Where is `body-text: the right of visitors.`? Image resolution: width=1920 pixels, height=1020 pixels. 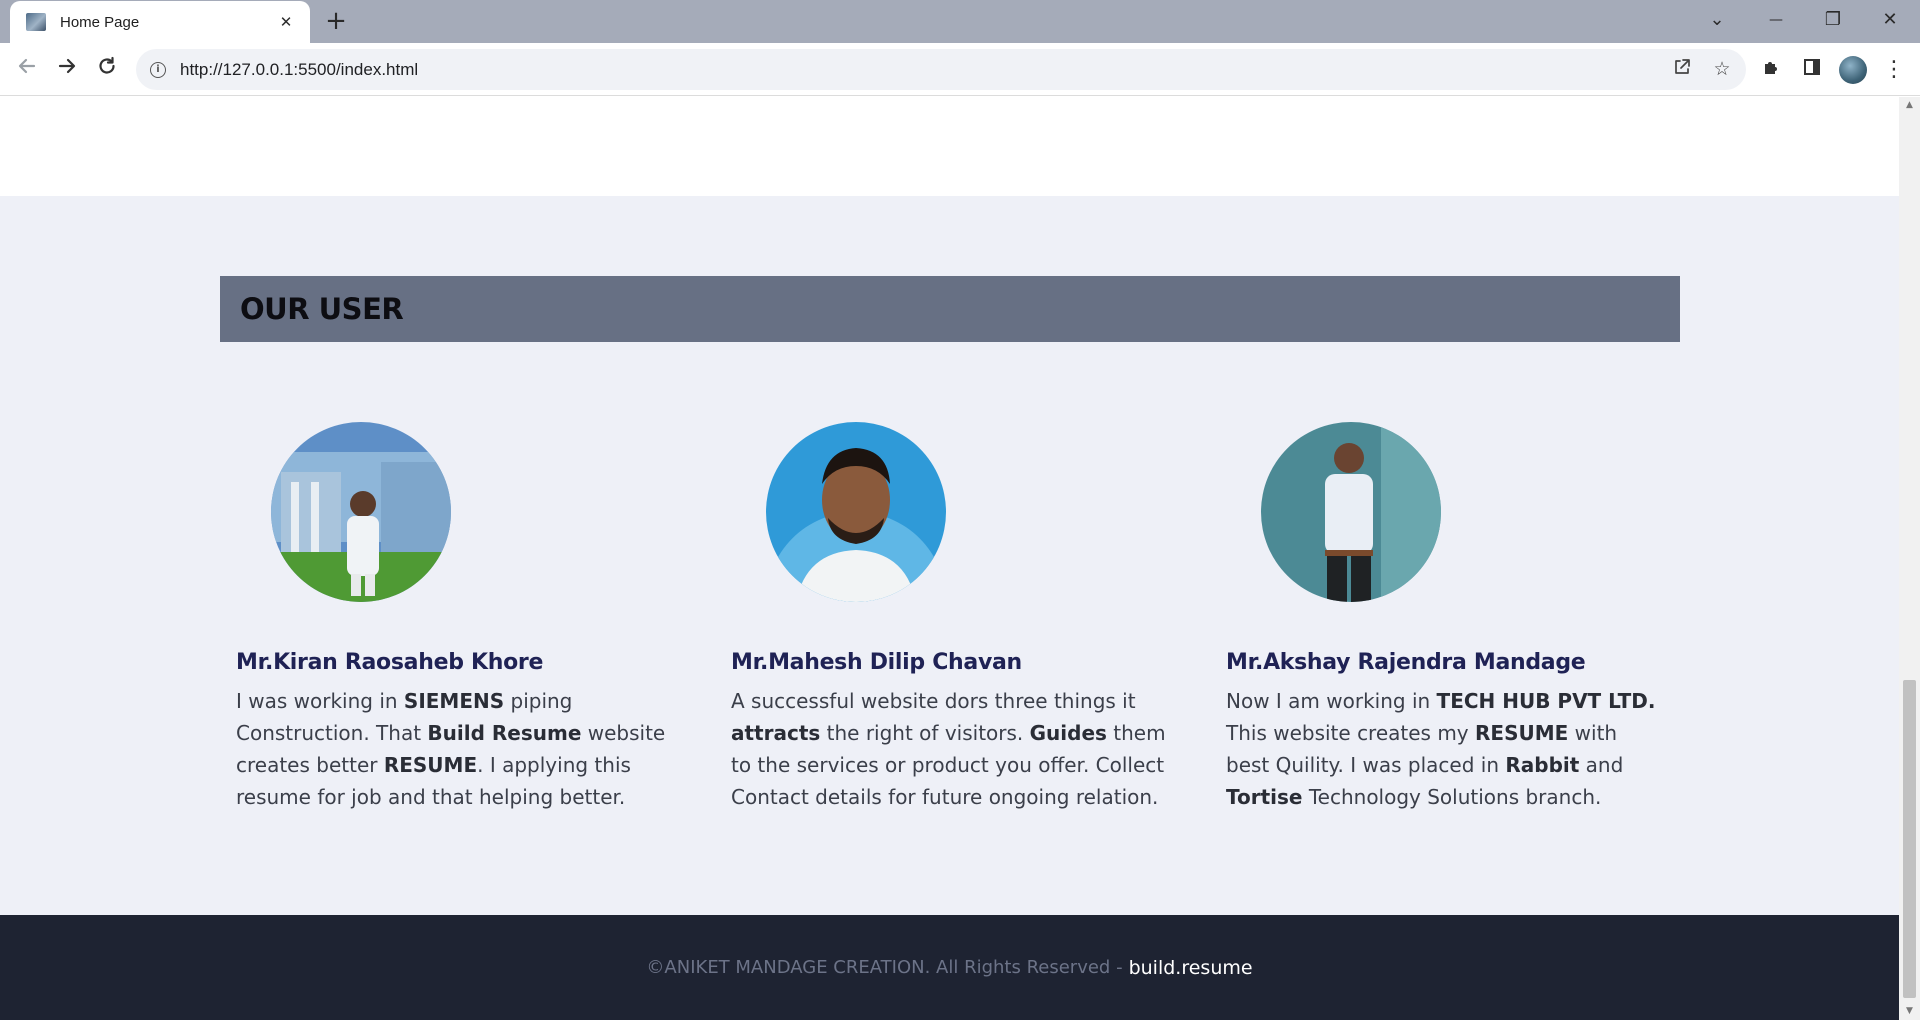
body-text: the right of visitors. is located at coordinates (925, 733).